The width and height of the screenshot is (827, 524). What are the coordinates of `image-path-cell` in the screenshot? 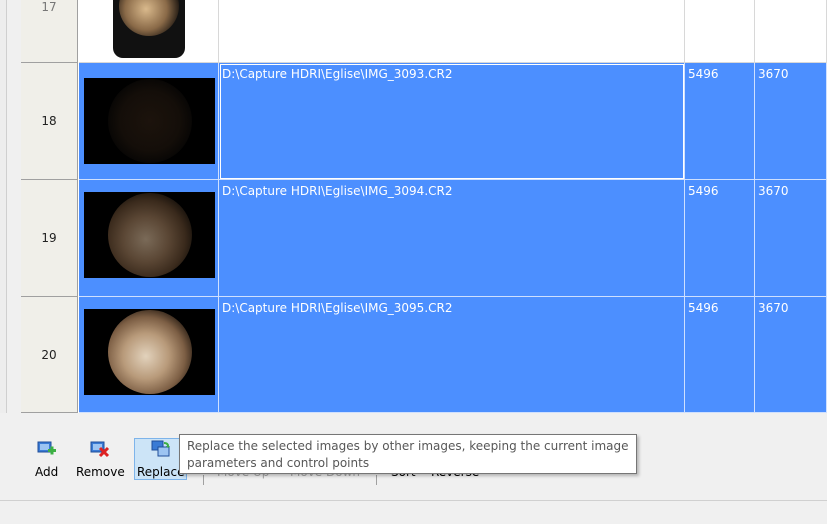 It's located at (452, 31).